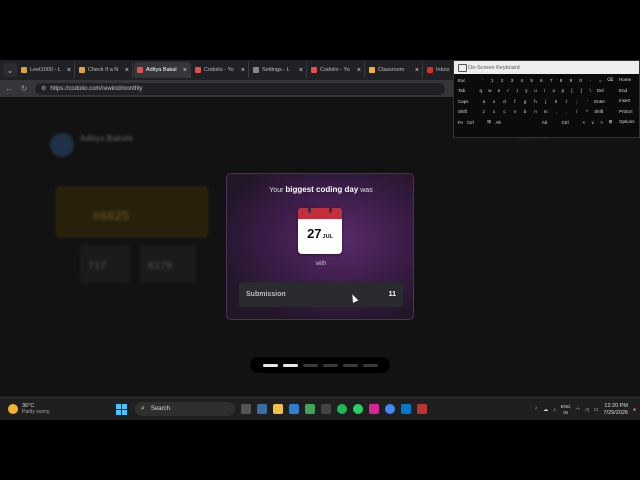 This screenshot has width=640, height=480. I want to click on keyboard-key: p, so click(562, 90).